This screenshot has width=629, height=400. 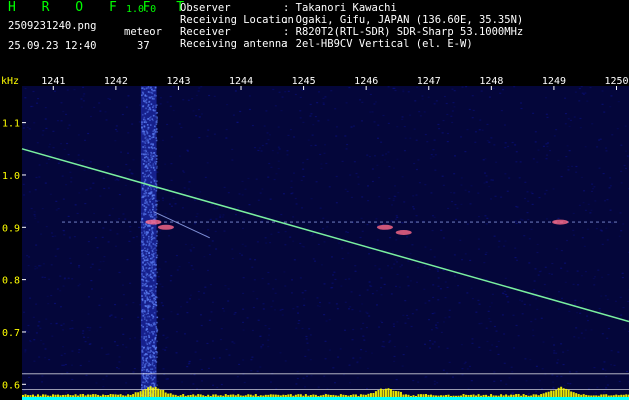 I want to click on antenna-label: Receiving antenna, so click(x=234, y=44).